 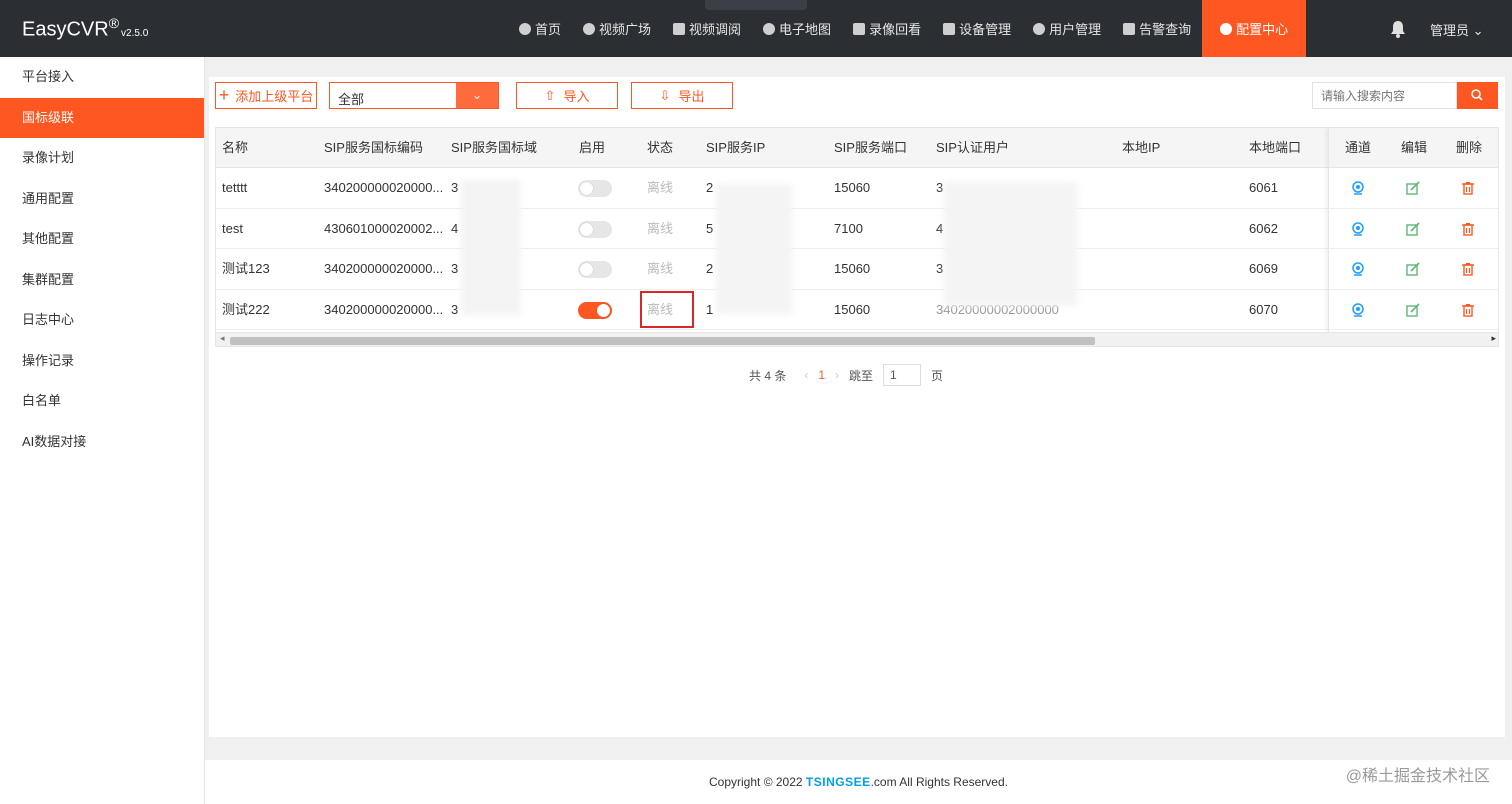 I want to click on col-sip-domain: SIP服务国标域, so click(x=494, y=147).